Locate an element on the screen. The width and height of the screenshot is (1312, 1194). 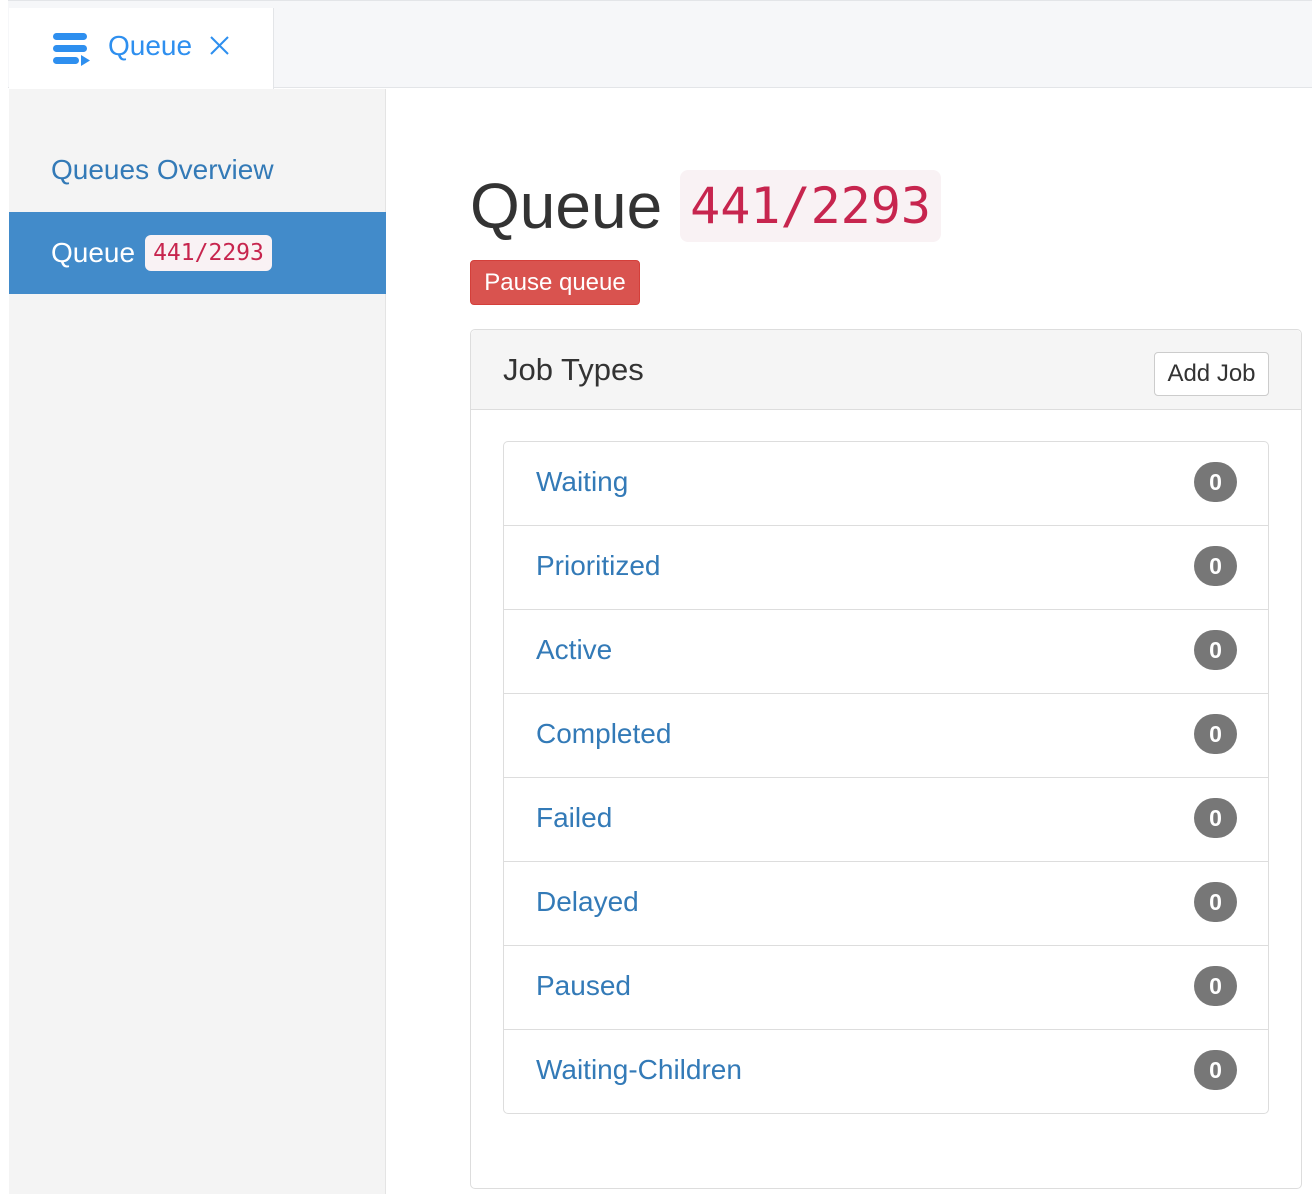
list-item-failed: Failed 0 is located at coordinates (886, 820).